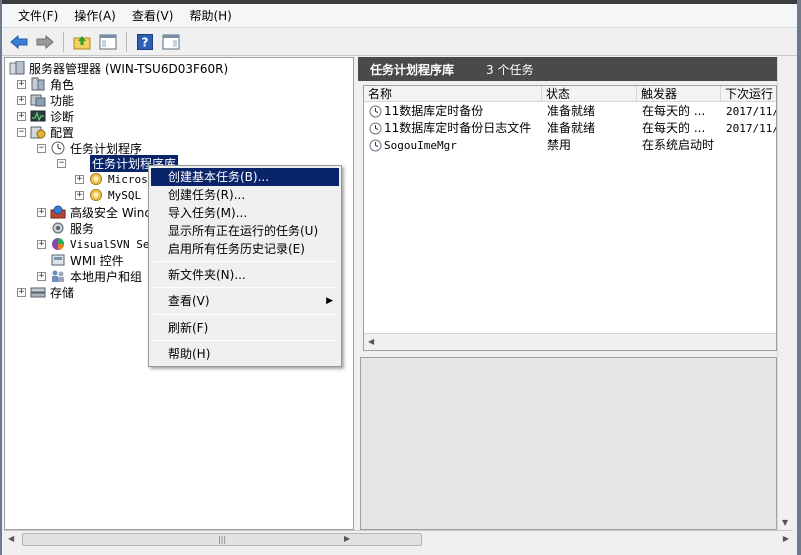 This screenshot has width=801, height=555. What do you see at coordinates (210, 15) in the screenshot?
I see `menu-help: 帮助(H)` at bounding box center [210, 15].